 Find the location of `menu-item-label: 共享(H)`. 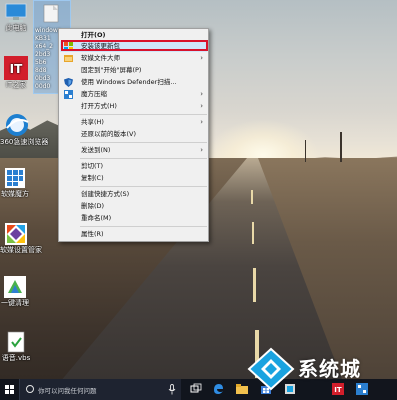

menu-item-label: 共享(H) is located at coordinates (92, 122).